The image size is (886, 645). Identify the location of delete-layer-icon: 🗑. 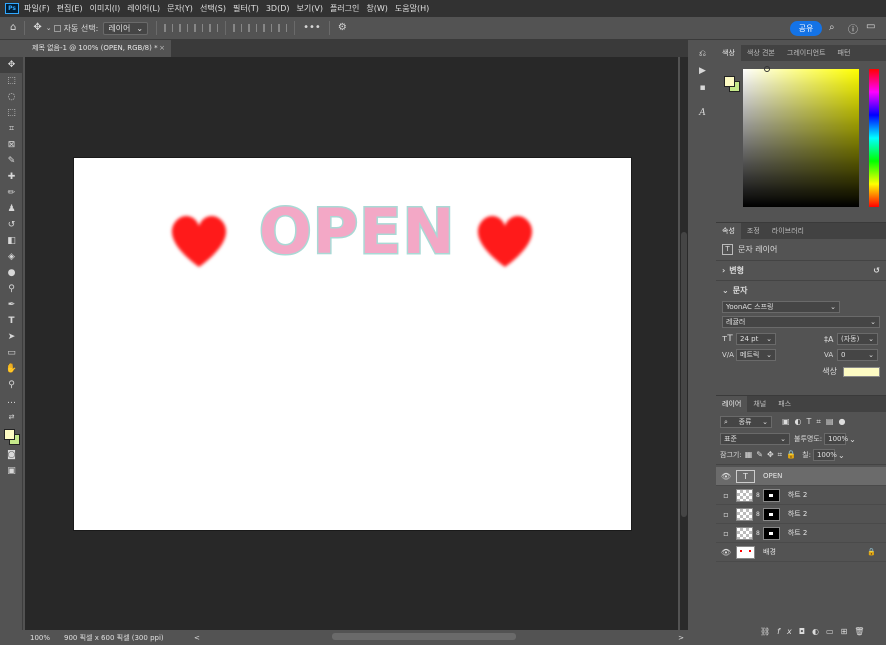
(862, 631).